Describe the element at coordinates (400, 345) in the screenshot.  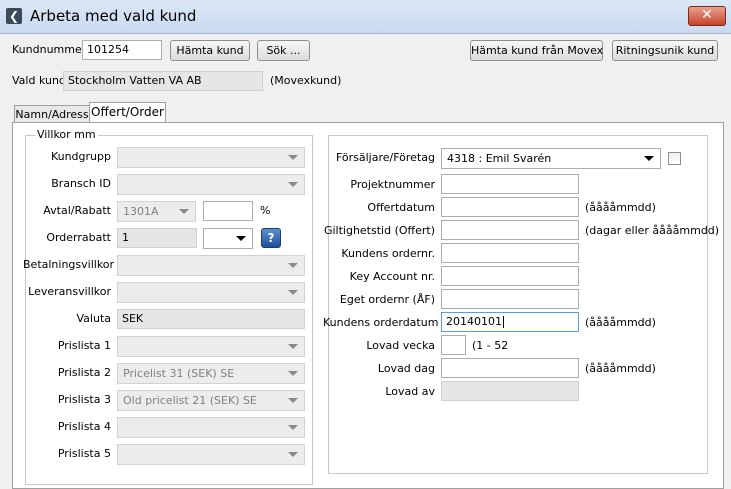
I see `lovad-vecka-label: Lovad vecka` at that location.